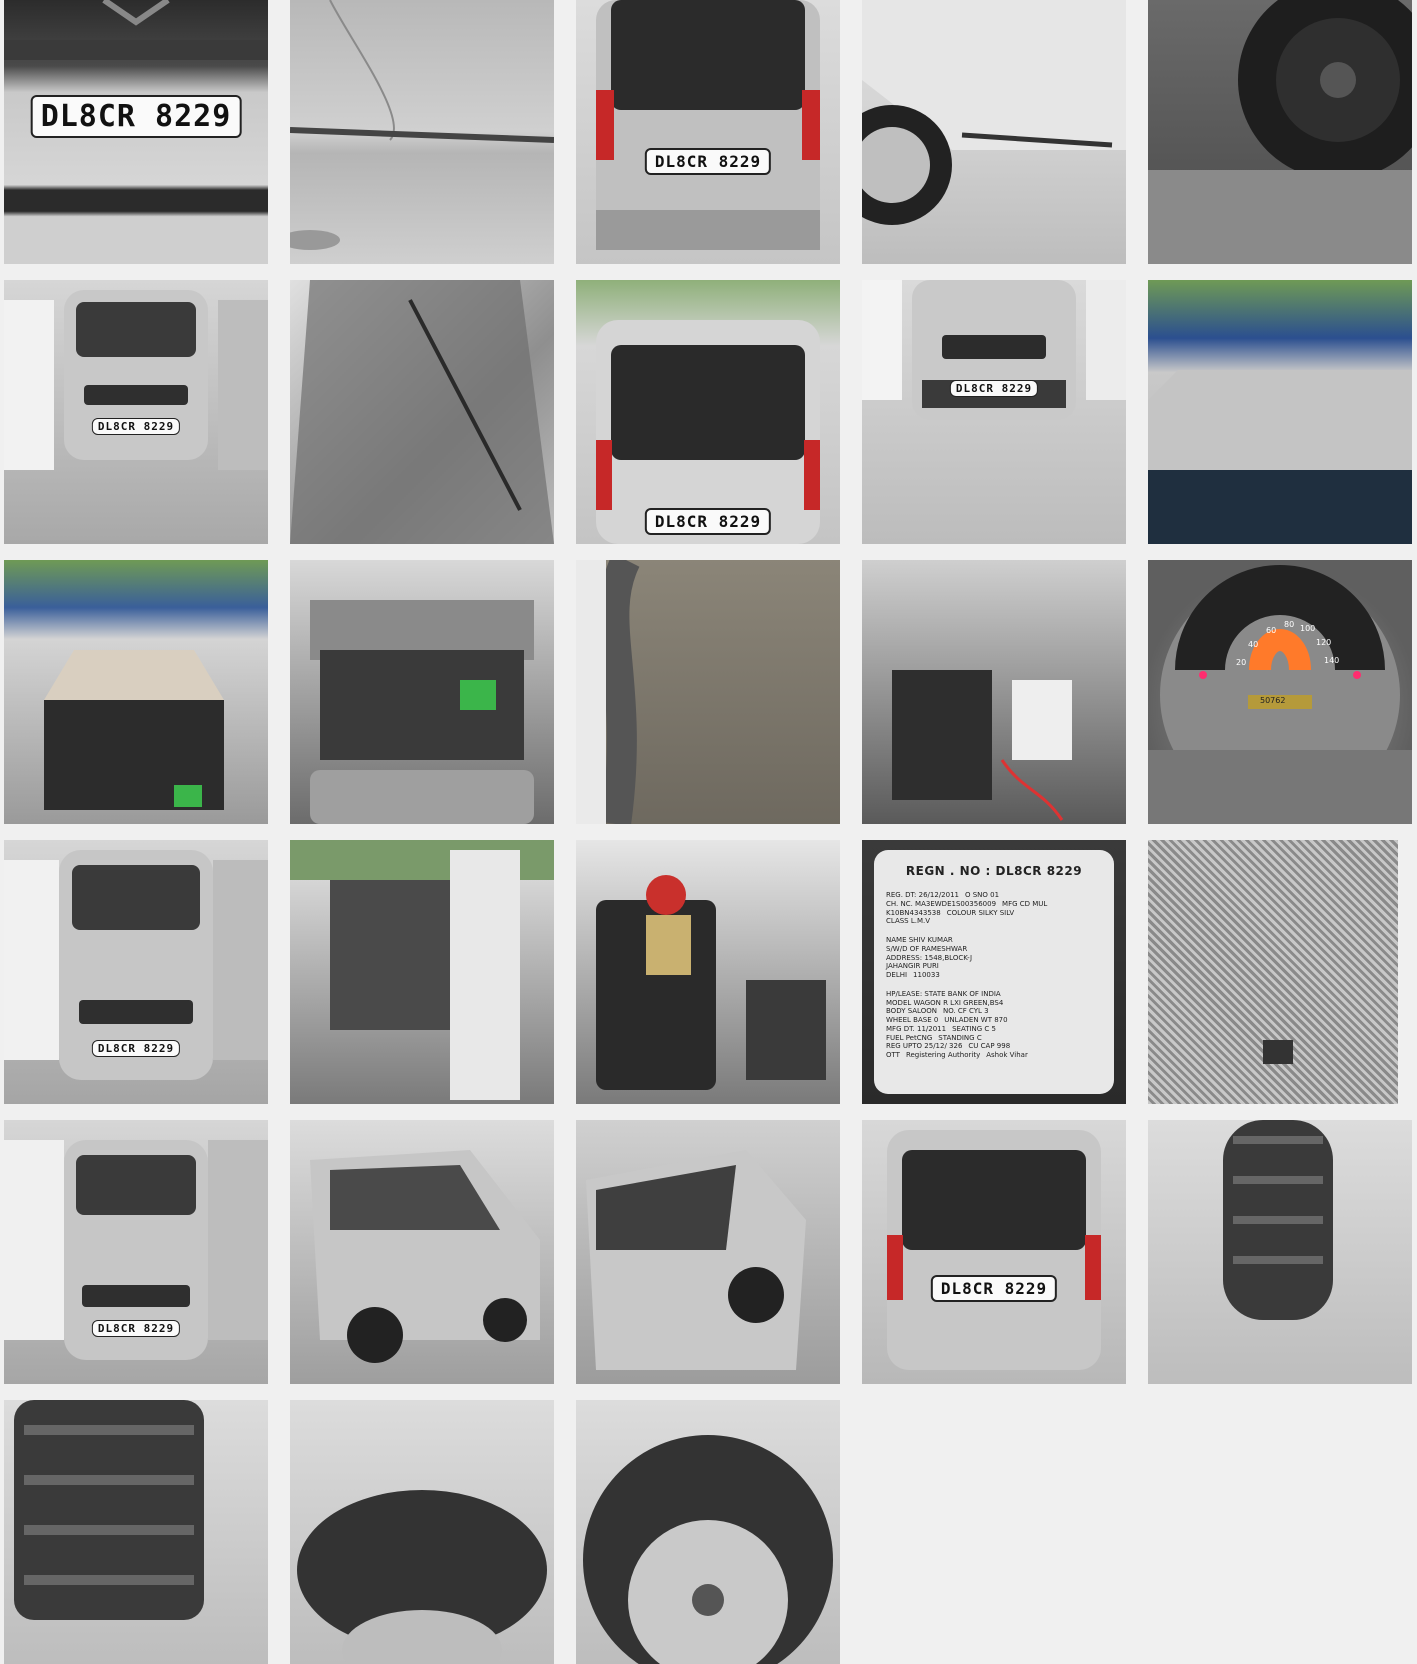 The image size is (1417, 1664). What do you see at coordinates (908, 921) in the screenshot?
I see `rc-field: CLASS L.M.V` at bounding box center [908, 921].